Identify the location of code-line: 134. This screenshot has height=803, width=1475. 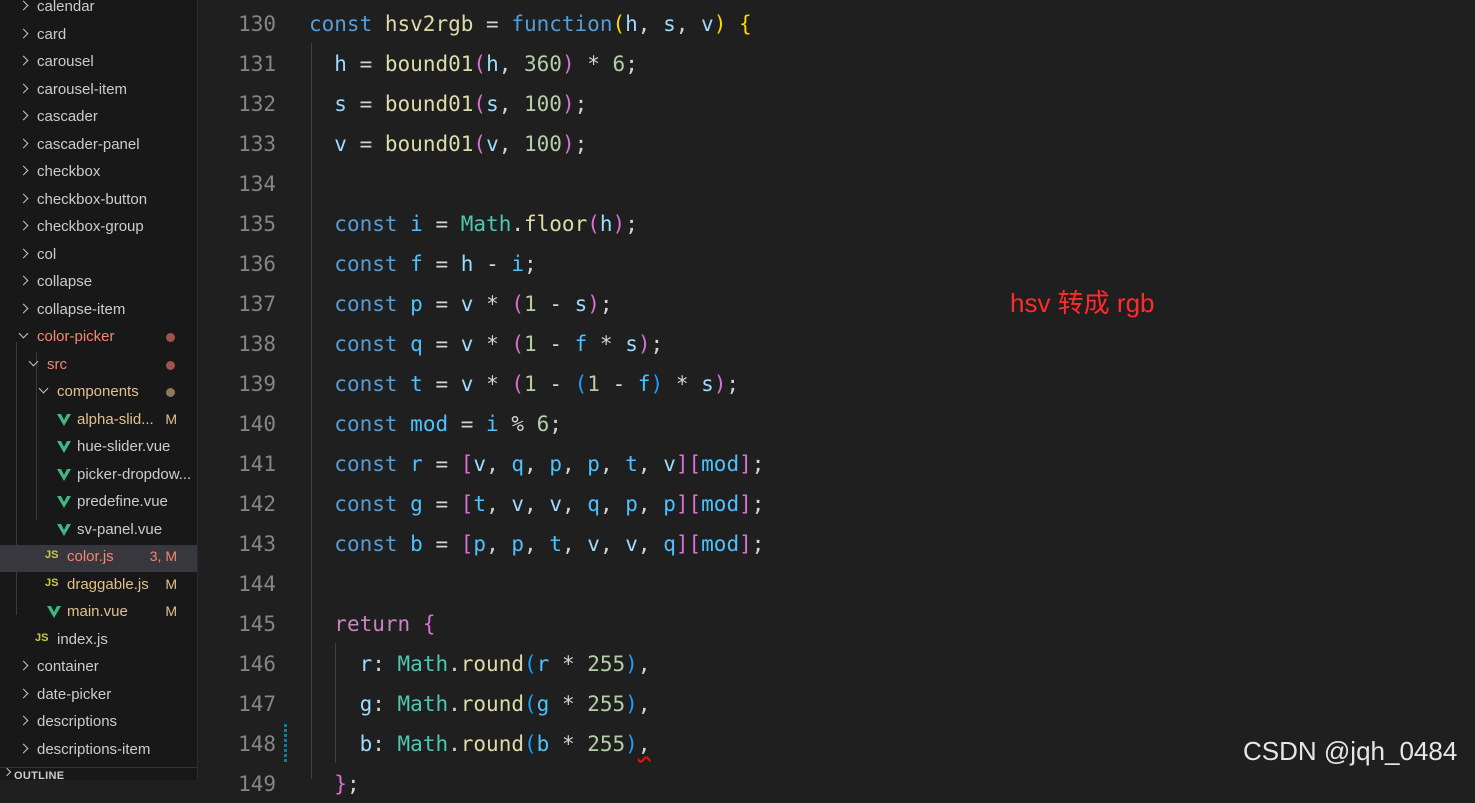
(836, 183).